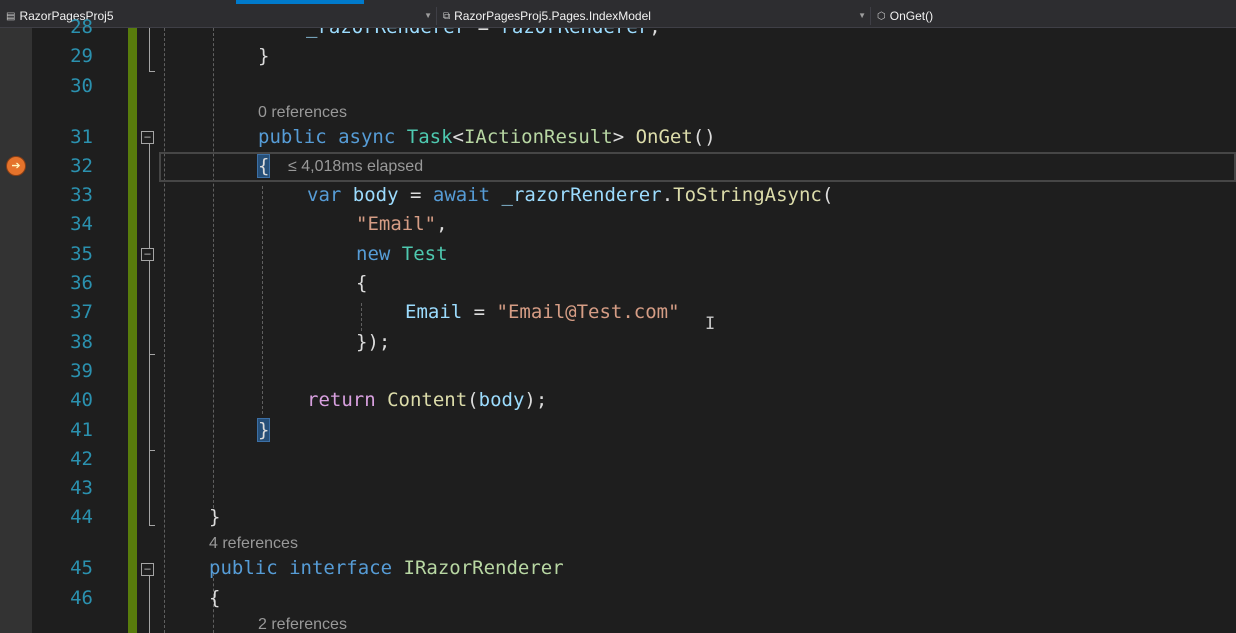 The height and width of the screenshot is (633, 1236). Describe the element at coordinates (1053, 16) in the screenshot. I see `member-dropdown: ⬡ OnGet()` at that location.